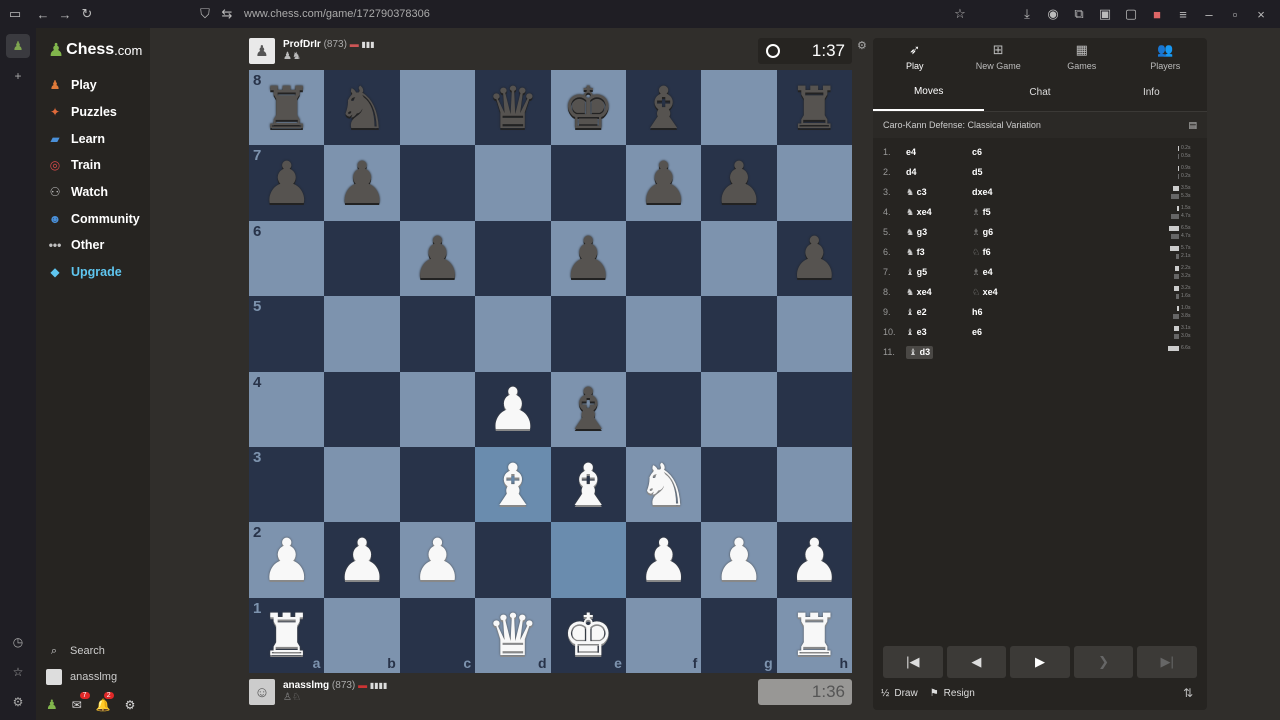  I want to click on white-queen-icon: ♛, so click(513, 635).